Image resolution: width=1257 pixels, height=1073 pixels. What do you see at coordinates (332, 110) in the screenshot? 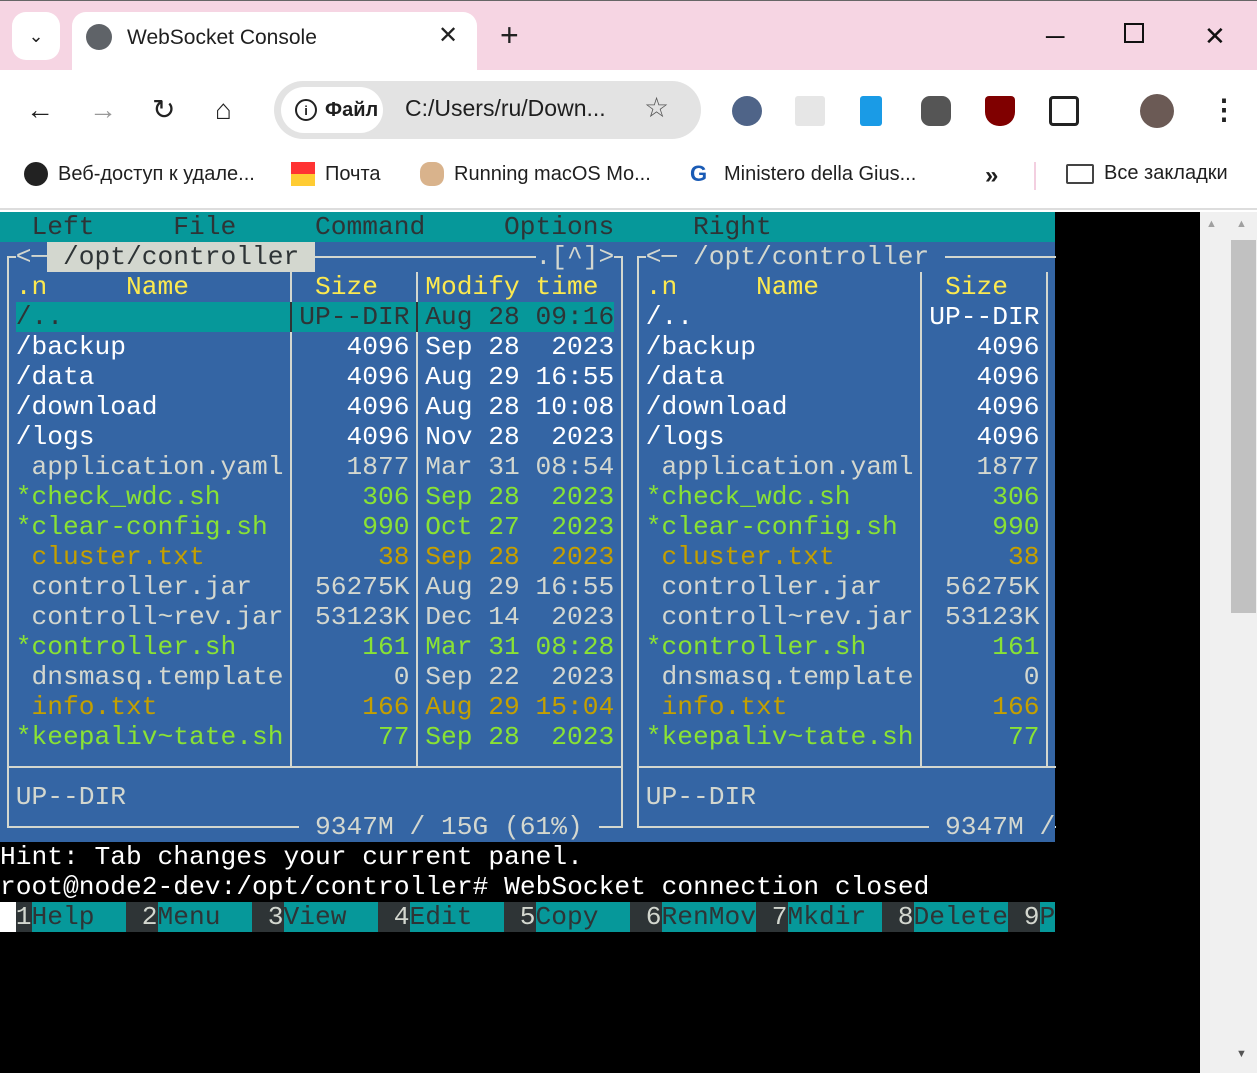
I see `site-info-chip: i Файл` at bounding box center [332, 110].